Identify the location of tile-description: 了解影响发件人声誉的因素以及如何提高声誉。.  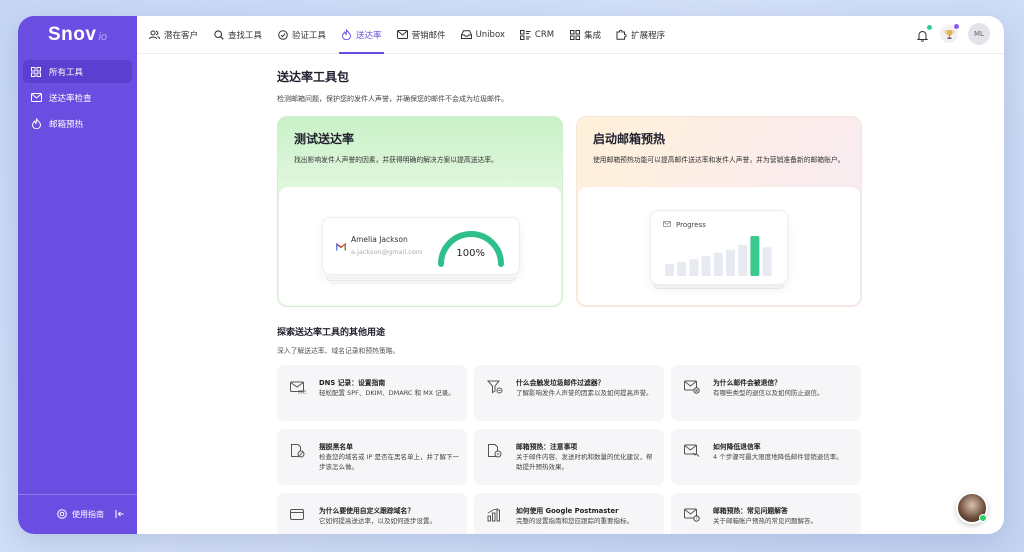
(584, 393).